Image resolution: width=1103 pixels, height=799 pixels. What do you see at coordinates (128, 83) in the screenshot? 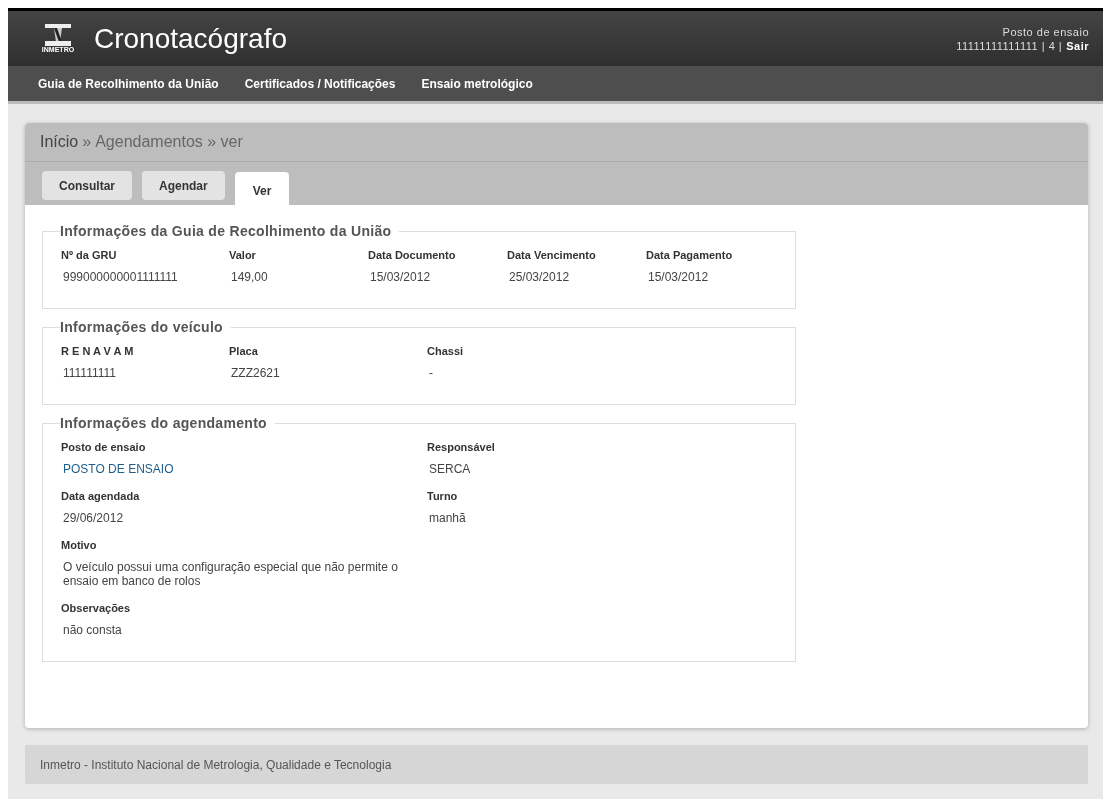
I see `nav-link: Guia de Recolhimento da União` at bounding box center [128, 83].